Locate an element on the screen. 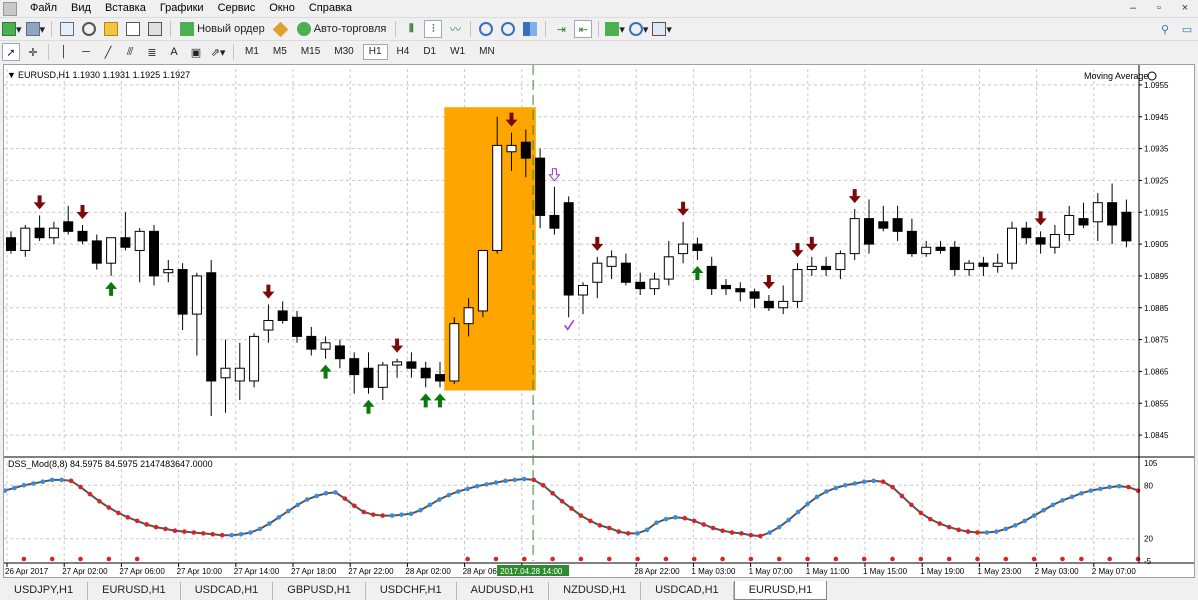  fibonacci-button: ≣ is located at coordinates (152, 52).